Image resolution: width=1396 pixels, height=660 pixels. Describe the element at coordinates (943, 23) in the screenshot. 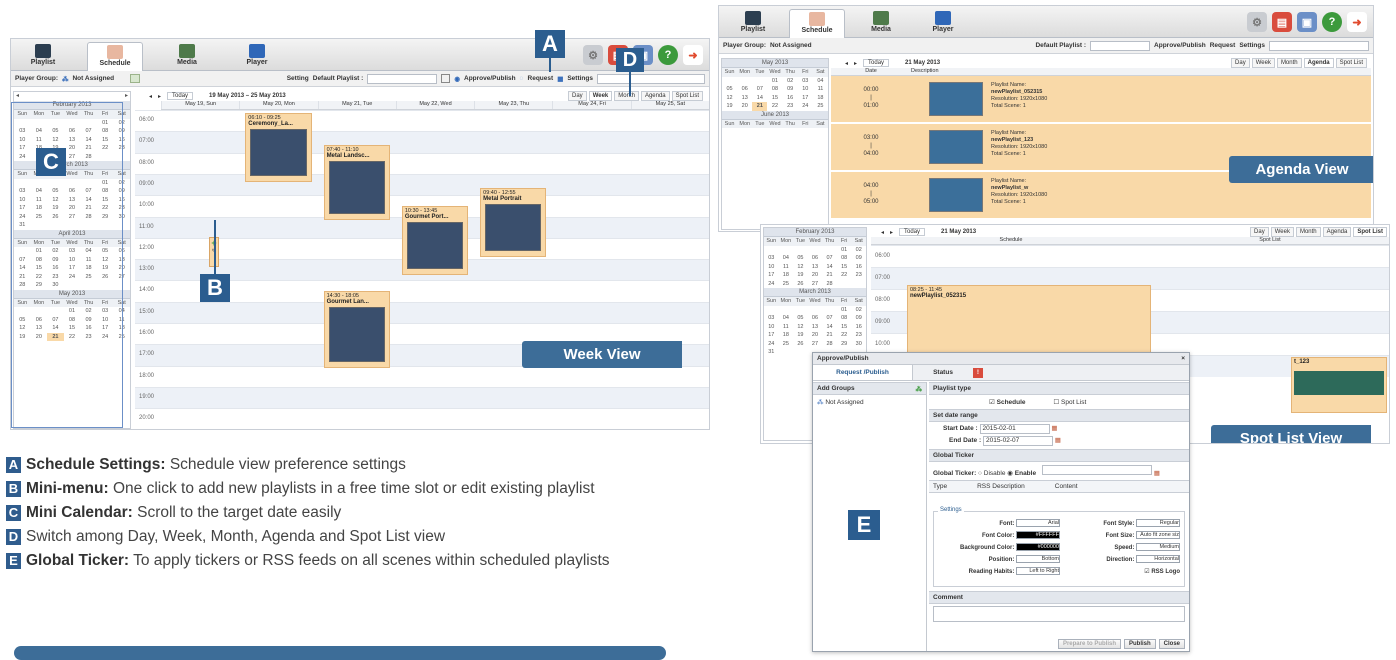

I see `tab-player: Player` at that location.